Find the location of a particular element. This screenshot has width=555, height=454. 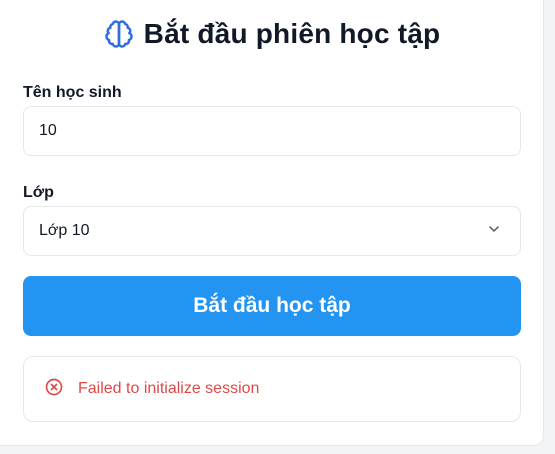

brain-icon is located at coordinates (119, 34).